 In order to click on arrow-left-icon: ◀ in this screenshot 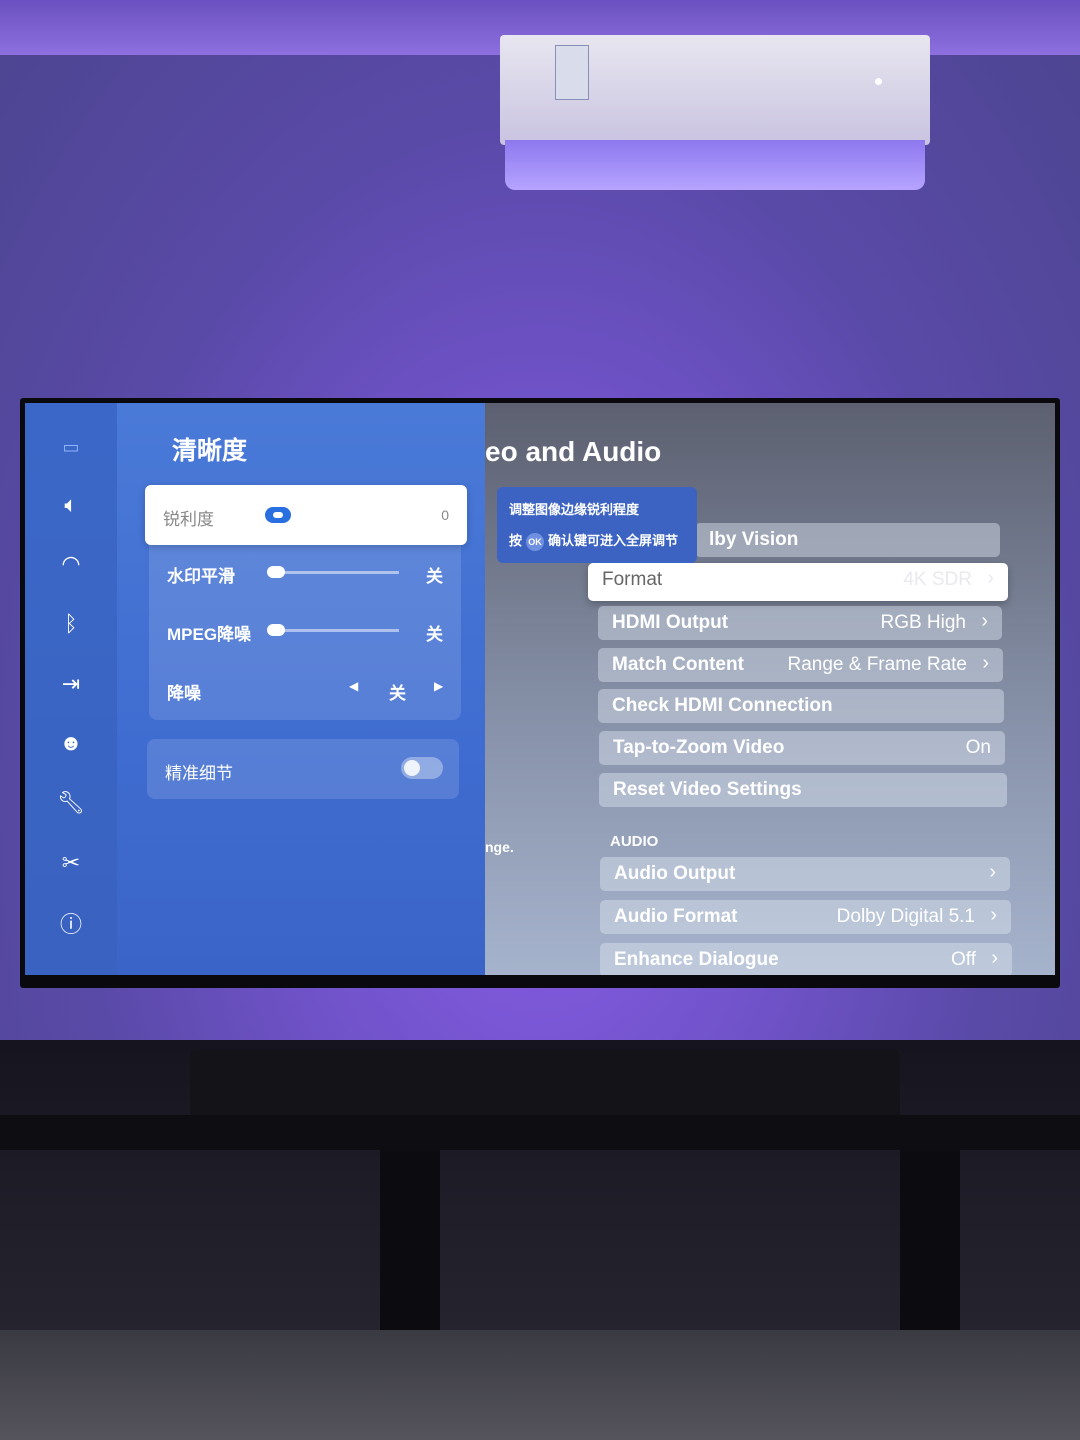, I will do `click(353, 686)`.